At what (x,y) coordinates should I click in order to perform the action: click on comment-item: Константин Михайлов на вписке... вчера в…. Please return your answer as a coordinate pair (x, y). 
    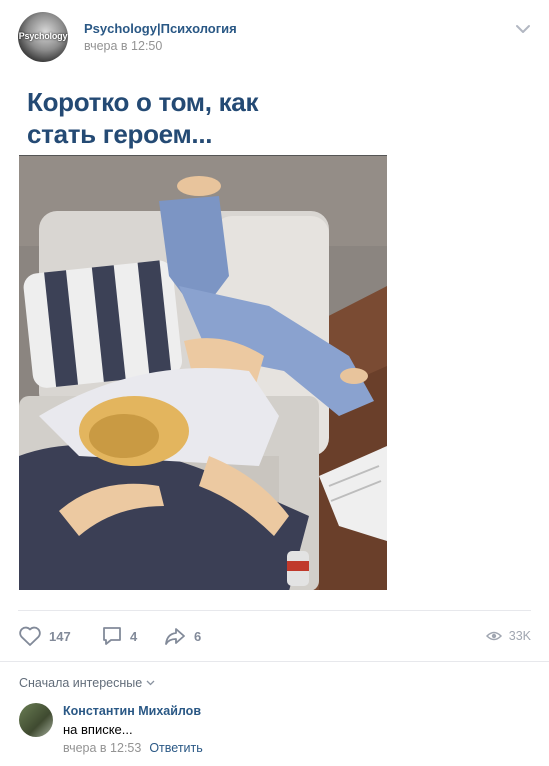
    Looking at the image, I should click on (275, 731).